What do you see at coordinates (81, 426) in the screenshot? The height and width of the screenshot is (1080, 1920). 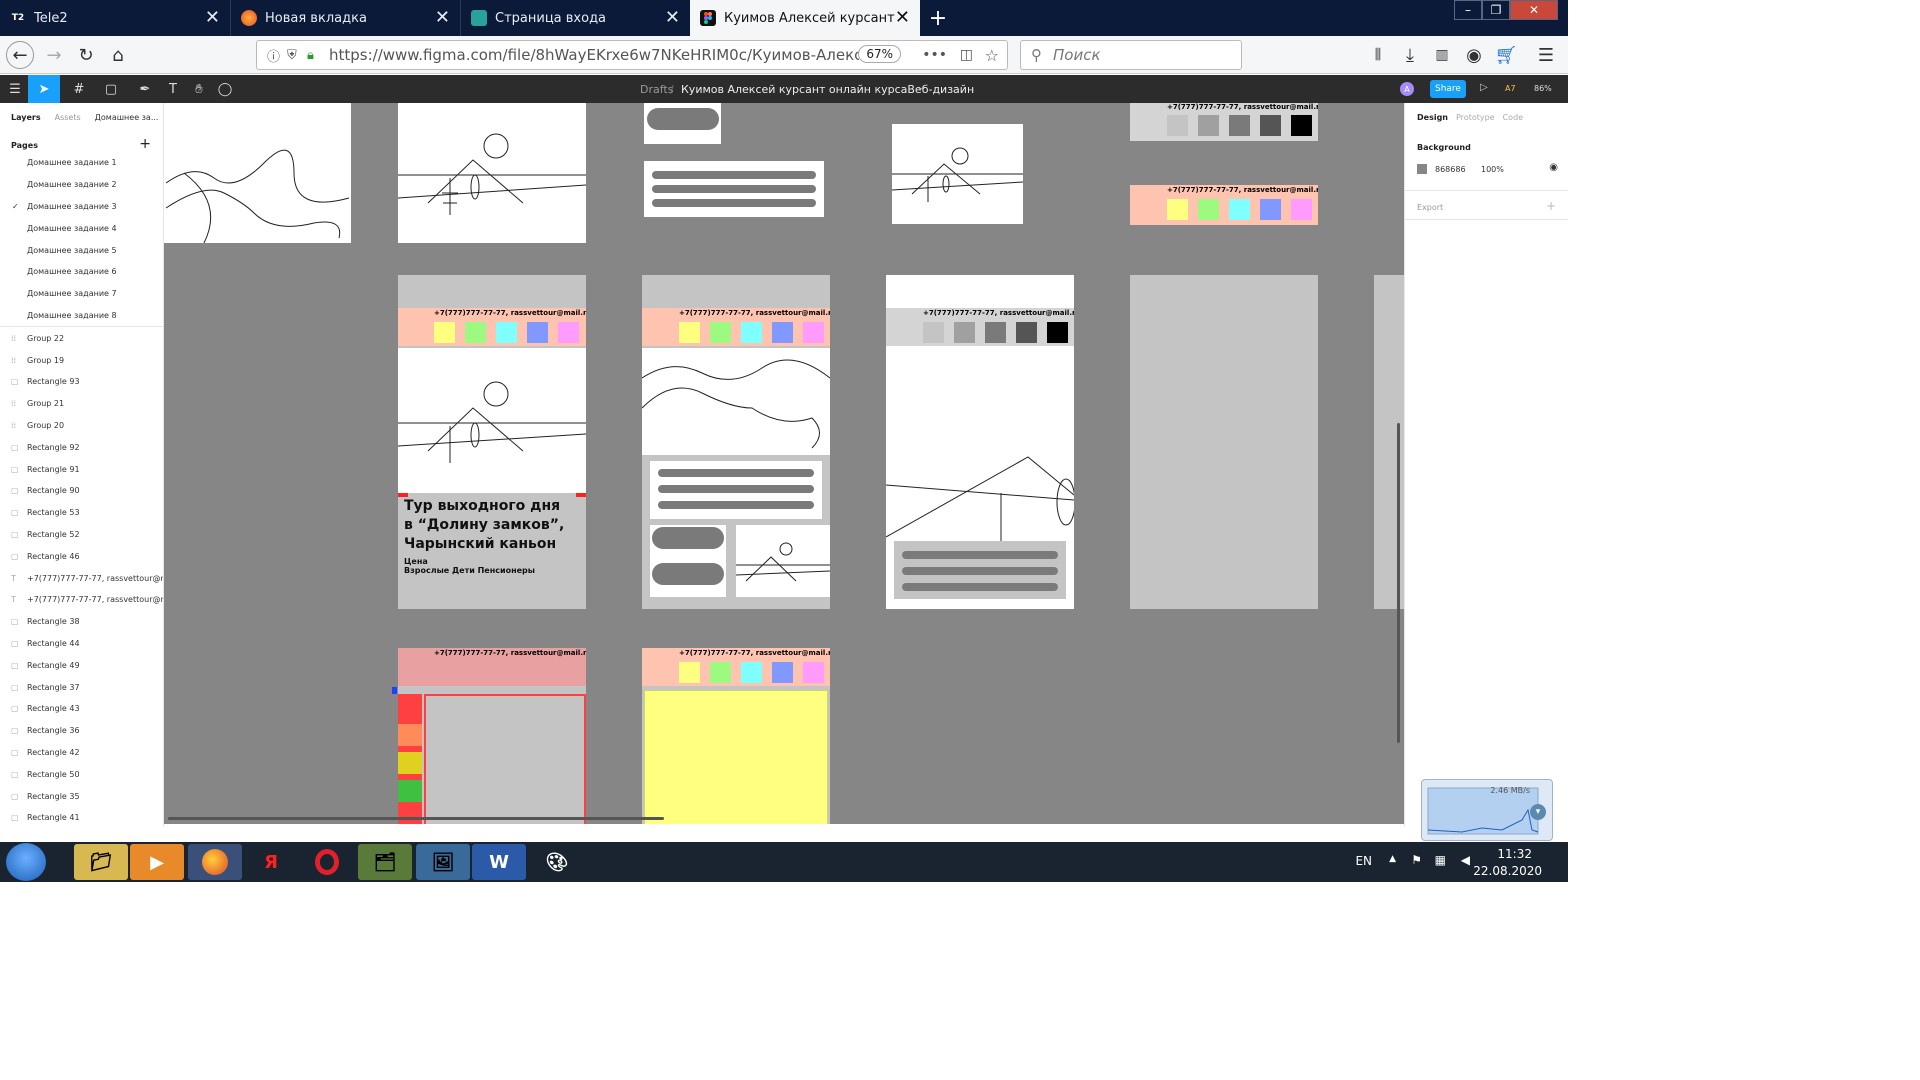 I see `layer-item: ⁞⁞ Group 20` at bounding box center [81, 426].